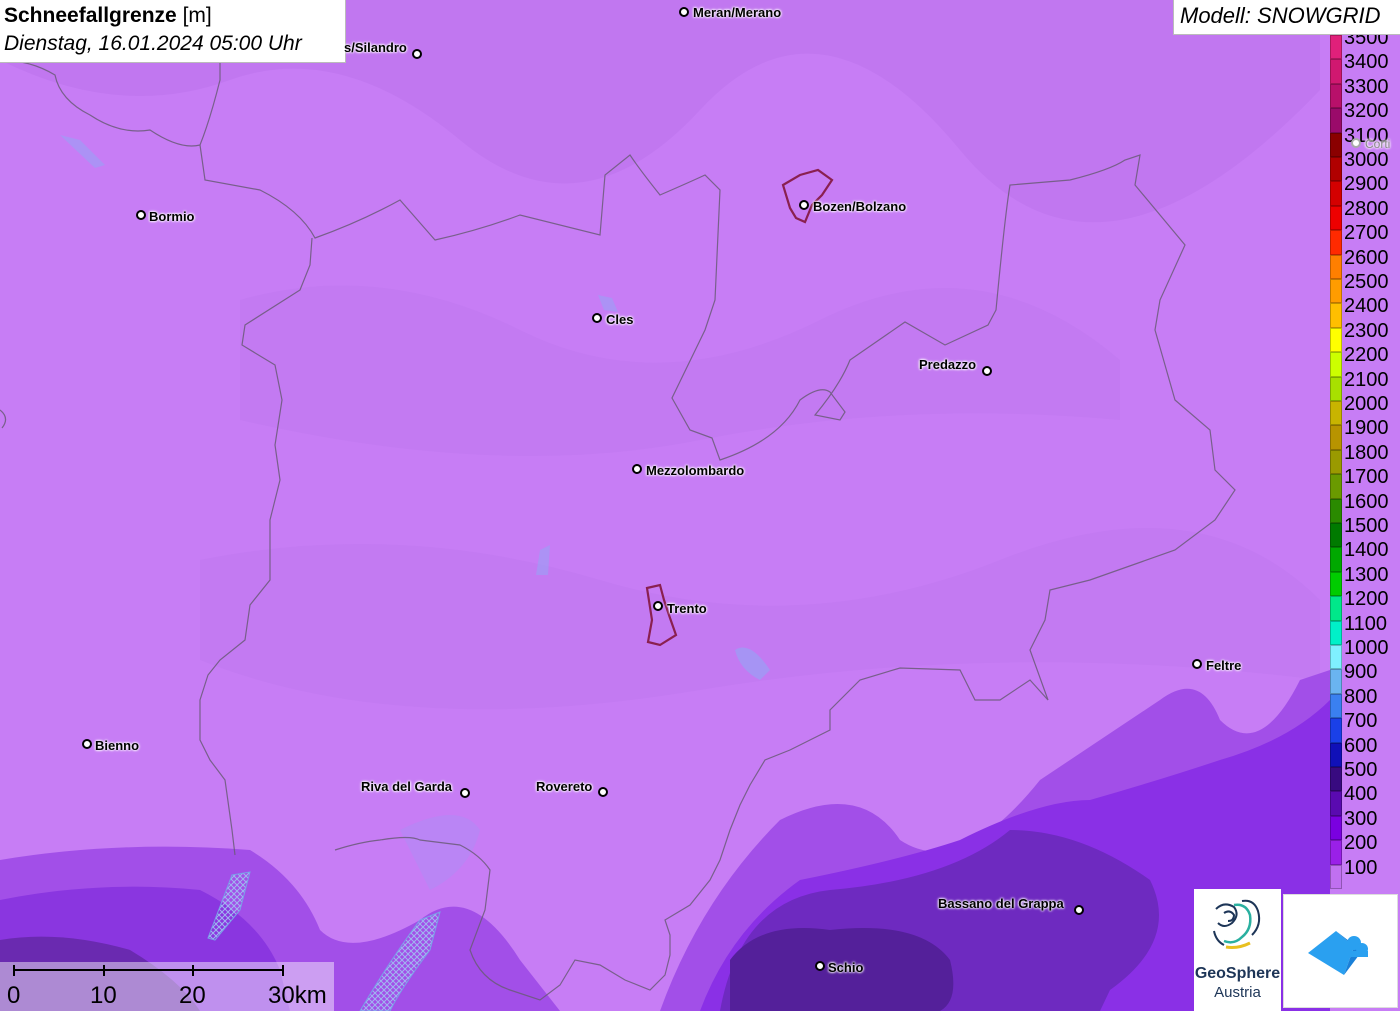  I want to click on legend-label: 600, so click(1361, 745).